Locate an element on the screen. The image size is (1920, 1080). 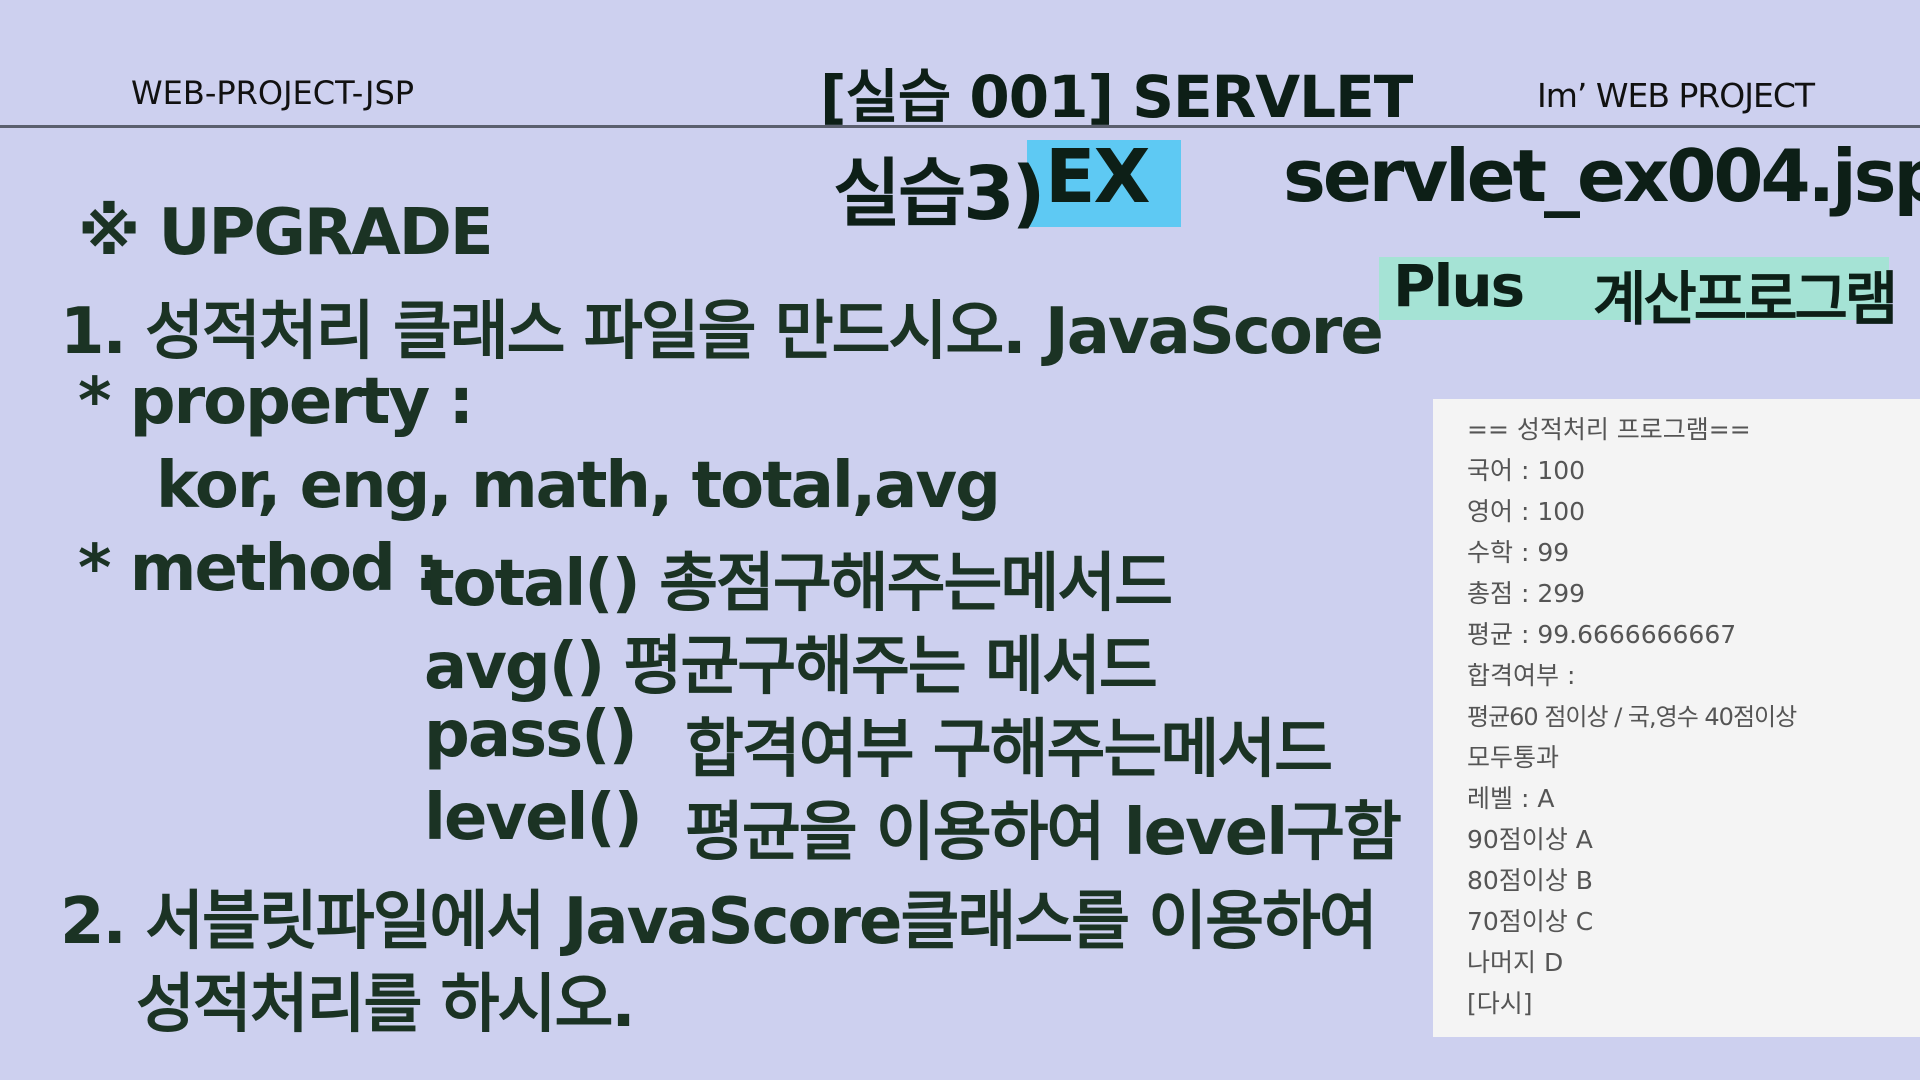
output-line: == 성적처리 프로그램== is located at coordinates (1609, 429).